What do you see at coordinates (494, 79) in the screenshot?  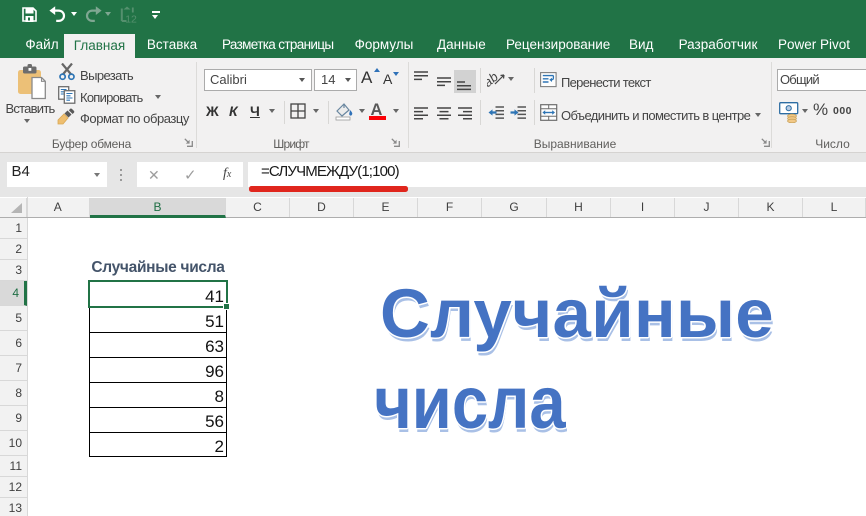 I see `svg-text: ab` at bounding box center [494, 79].